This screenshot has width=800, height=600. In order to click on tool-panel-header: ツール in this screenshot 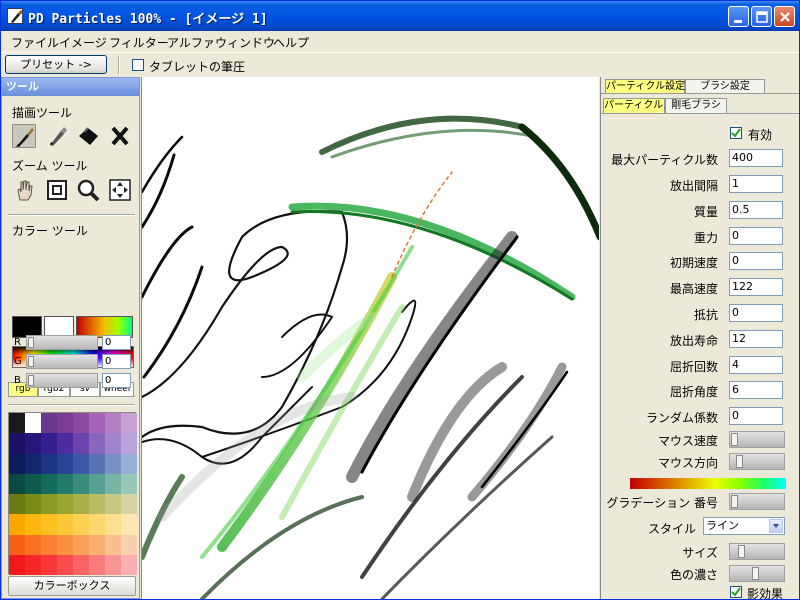, I will do `click(70, 87)`.